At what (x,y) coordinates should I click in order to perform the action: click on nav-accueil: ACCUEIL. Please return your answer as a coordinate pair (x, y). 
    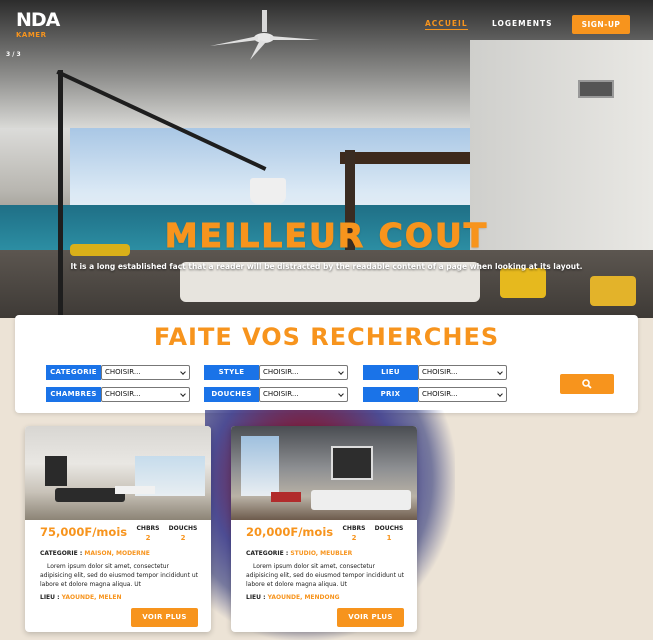
    Looking at the image, I should click on (446, 24).